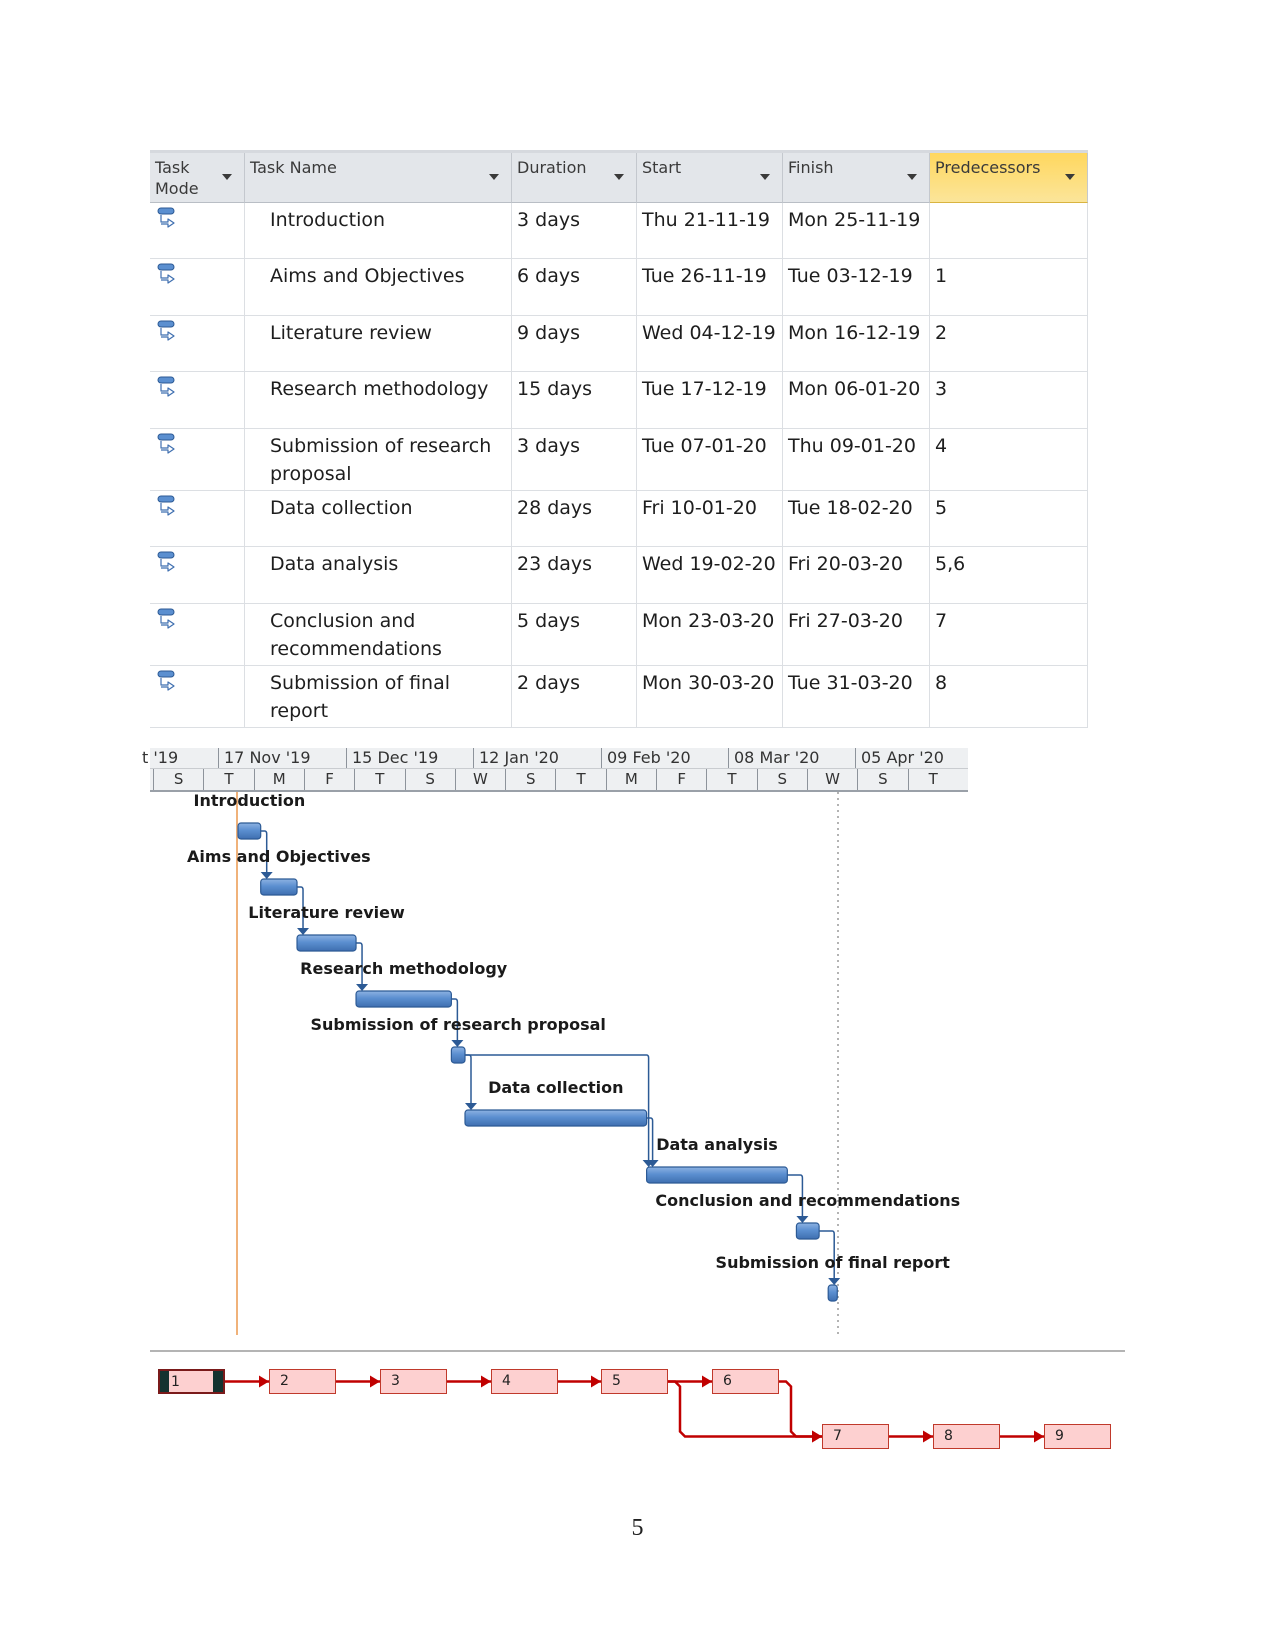 Image resolution: width=1275 pixels, height=1651 pixels. What do you see at coordinates (1059, 1436) in the screenshot?
I see `network-node-id: 9` at bounding box center [1059, 1436].